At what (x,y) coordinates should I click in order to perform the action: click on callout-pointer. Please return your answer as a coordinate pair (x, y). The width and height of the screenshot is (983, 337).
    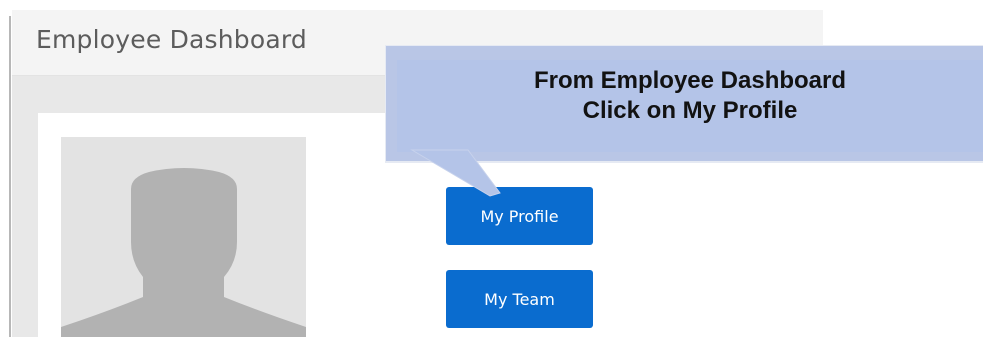
    Looking at the image, I should click on (455, 173).